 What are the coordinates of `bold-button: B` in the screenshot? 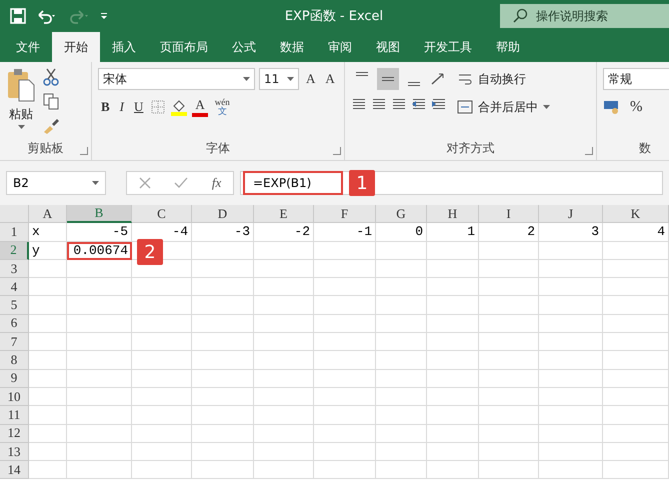 It's located at (105, 107).